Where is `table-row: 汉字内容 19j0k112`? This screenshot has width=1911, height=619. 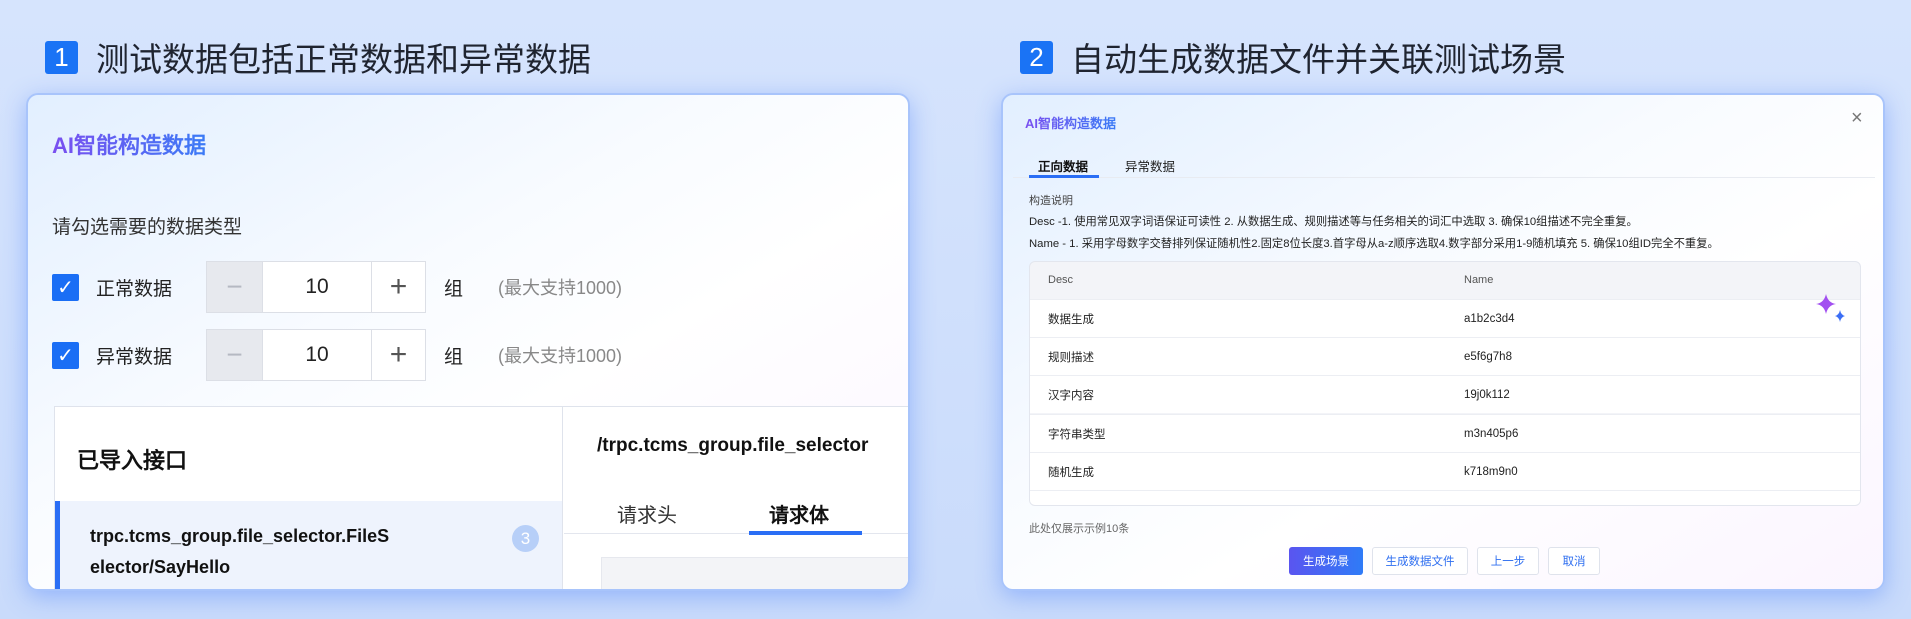 table-row: 汉字内容 19j0k112 is located at coordinates (1445, 394).